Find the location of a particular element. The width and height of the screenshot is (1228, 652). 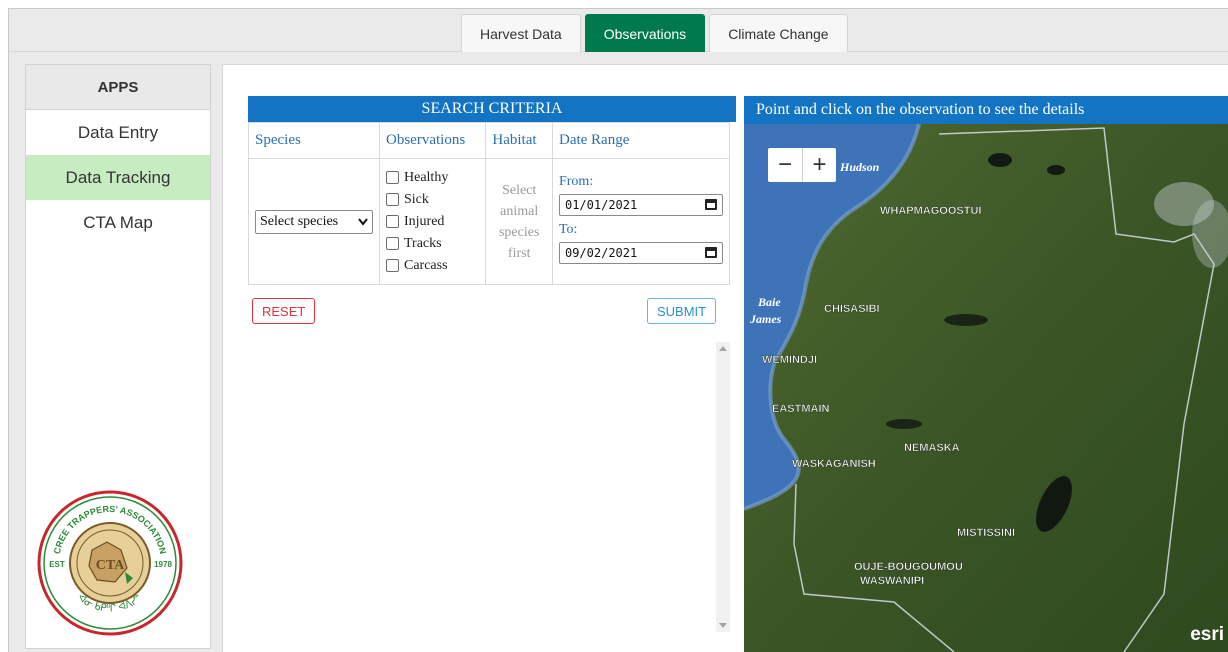

column-header-observations: Observations is located at coordinates (432, 140).